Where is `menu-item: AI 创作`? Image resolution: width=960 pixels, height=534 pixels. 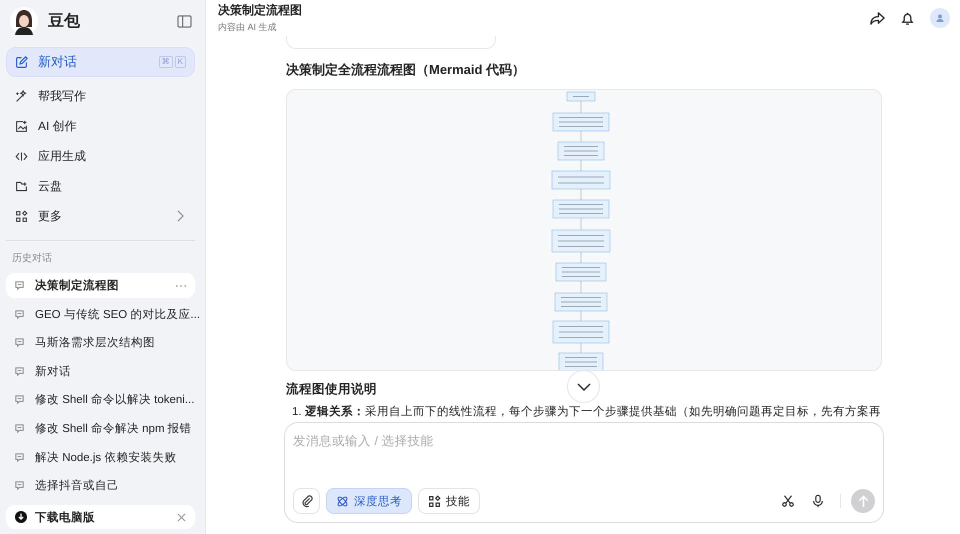 menu-item: AI 创作 is located at coordinates (100, 126).